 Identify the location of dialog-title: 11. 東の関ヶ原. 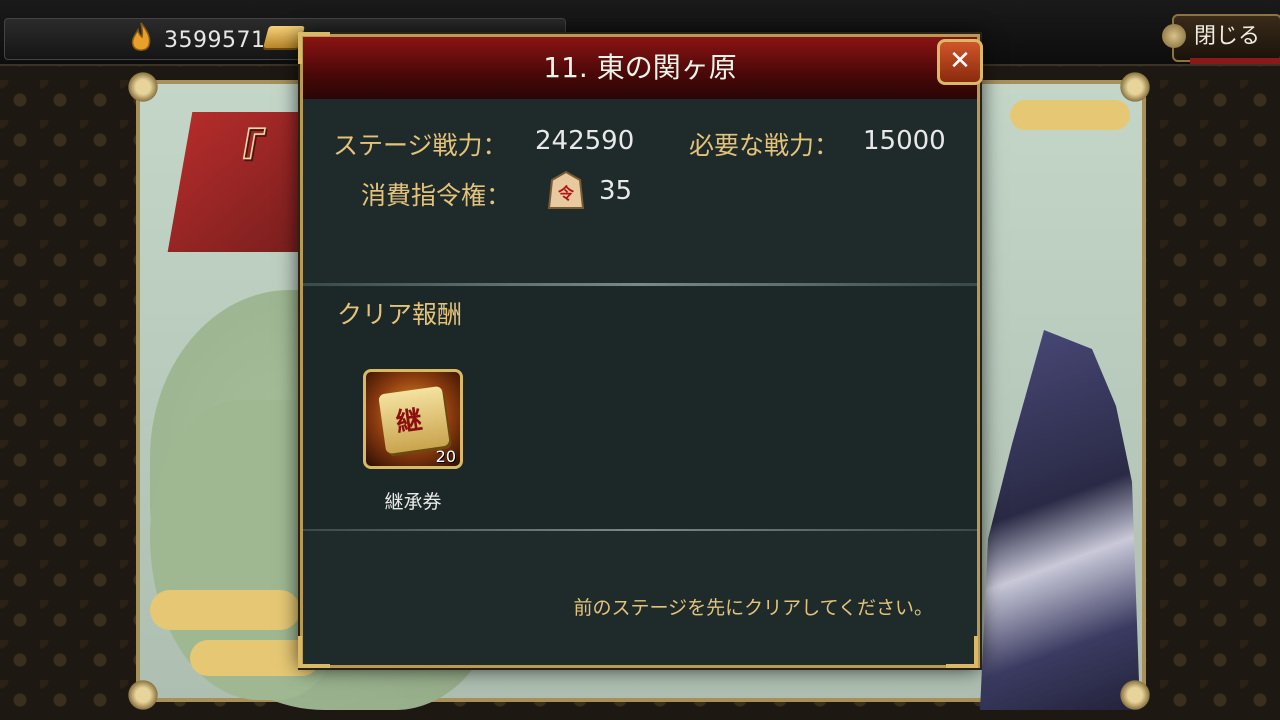
(640, 67).